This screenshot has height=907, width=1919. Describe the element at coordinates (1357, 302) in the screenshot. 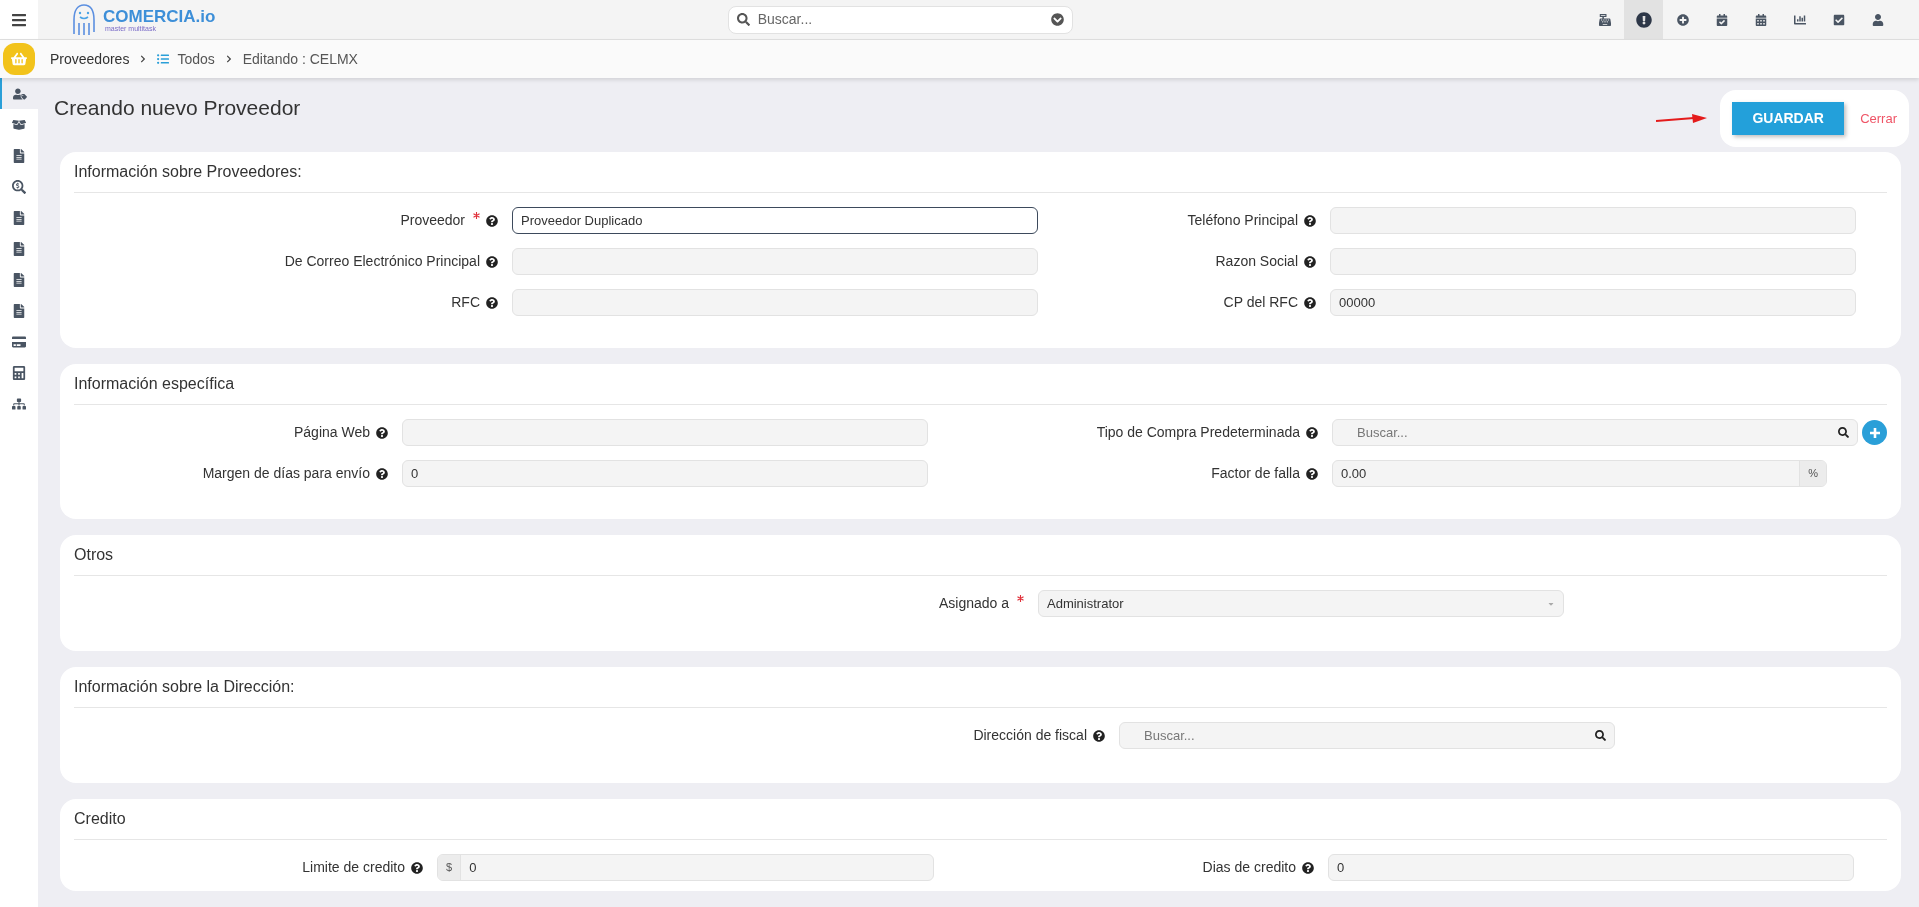

I see `field-value: 00000` at that location.